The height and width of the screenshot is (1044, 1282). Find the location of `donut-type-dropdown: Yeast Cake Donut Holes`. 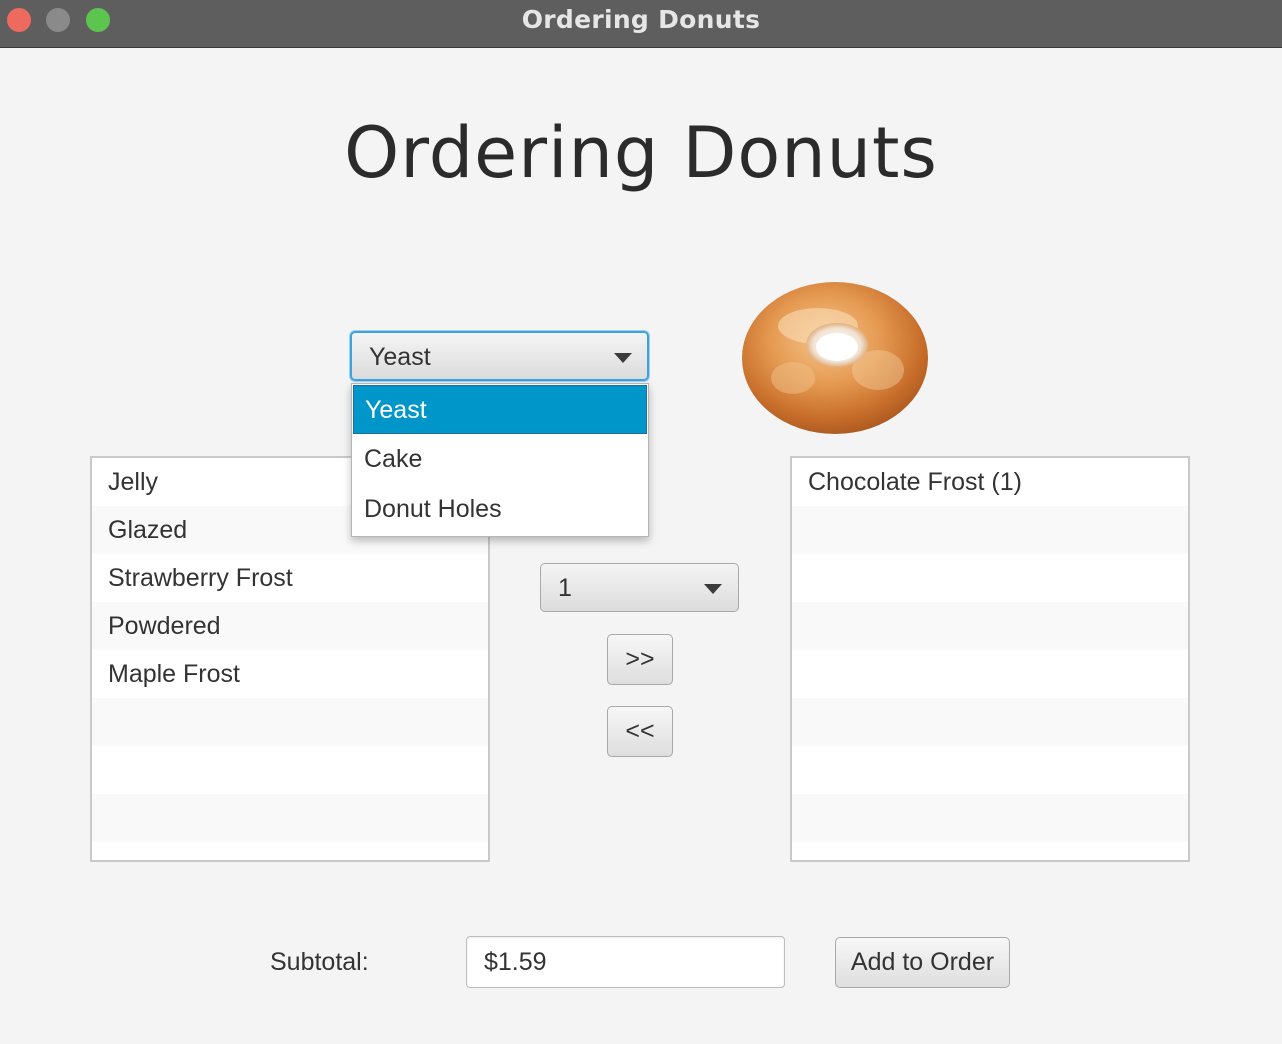

donut-type-dropdown: Yeast Cake Donut Holes is located at coordinates (500, 460).